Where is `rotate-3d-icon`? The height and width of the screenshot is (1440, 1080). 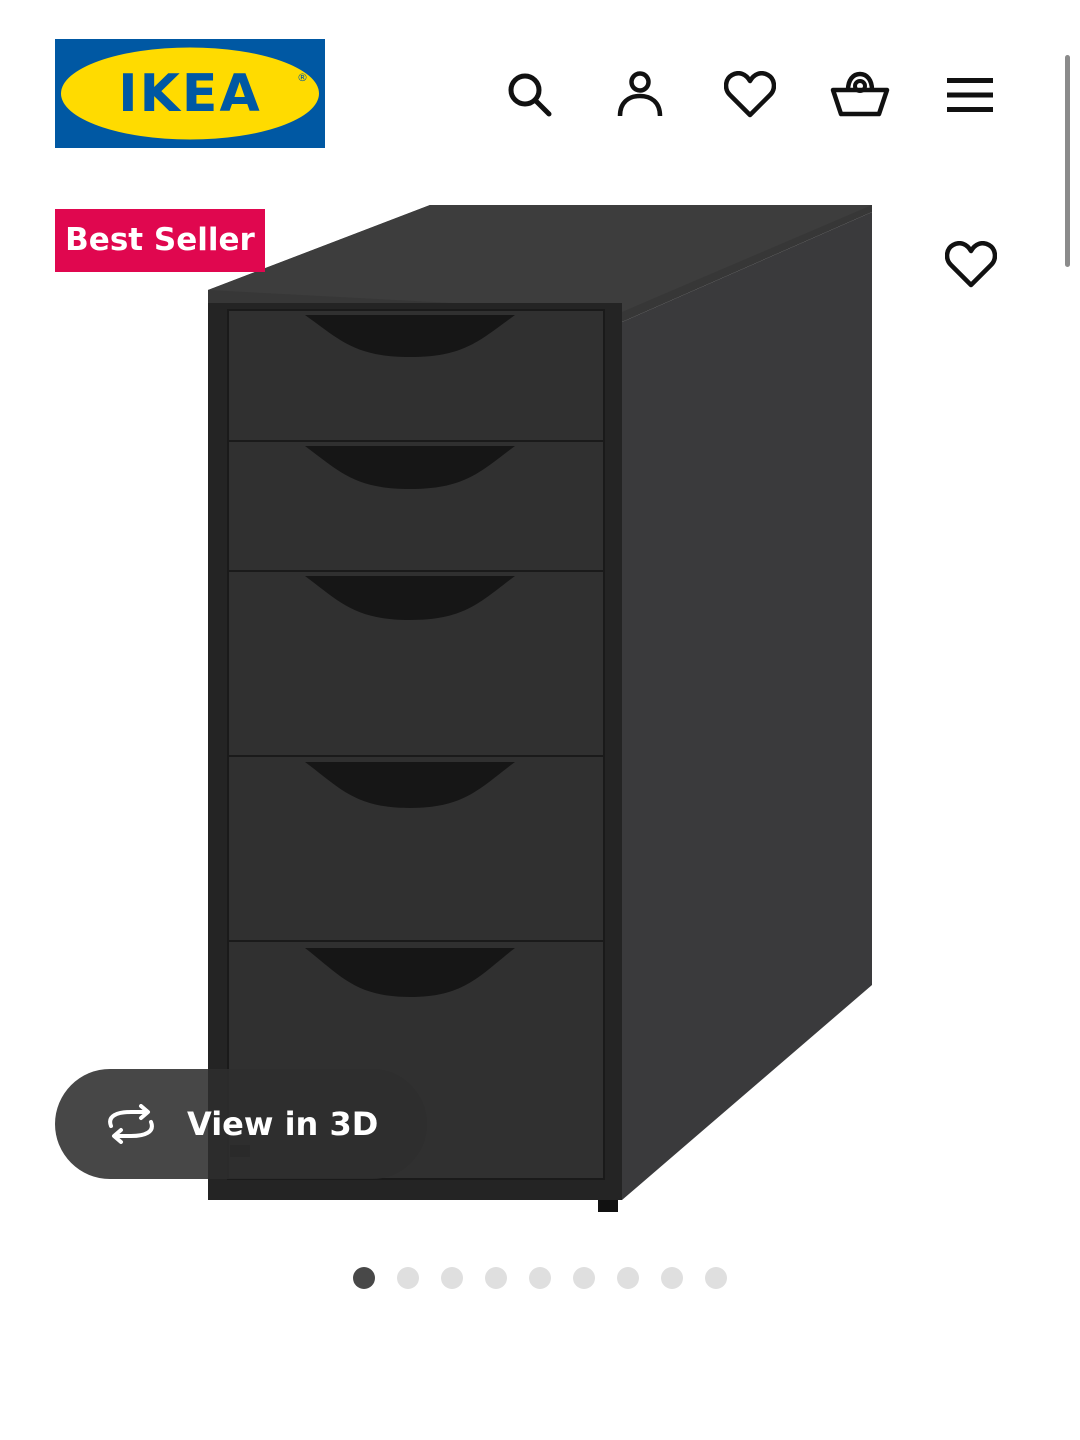 rotate-3d-icon is located at coordinates (131, 1124).